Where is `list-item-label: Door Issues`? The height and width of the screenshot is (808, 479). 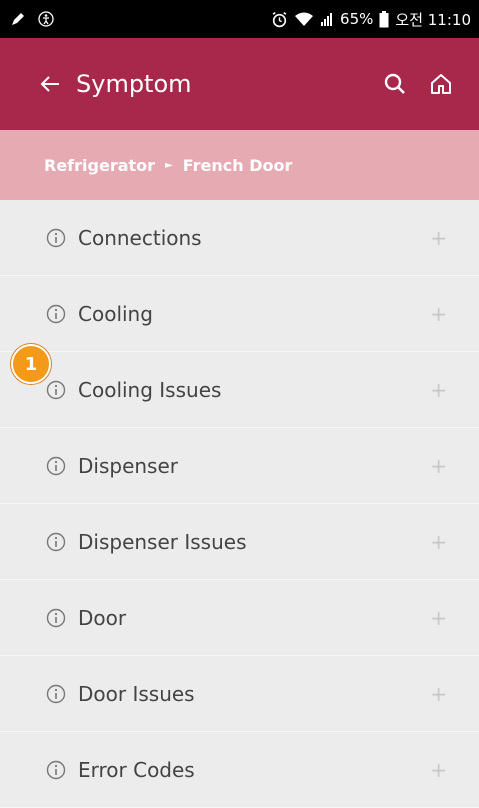
list-item-label: Door Issues is located at coordinates (136, 693).